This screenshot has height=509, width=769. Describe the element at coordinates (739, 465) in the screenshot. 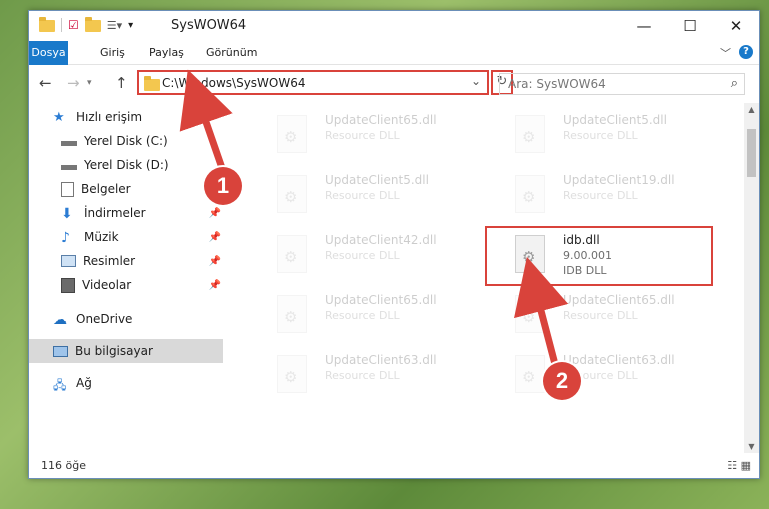

I see `view-toggle-icons: ☷ ▦` at that location.